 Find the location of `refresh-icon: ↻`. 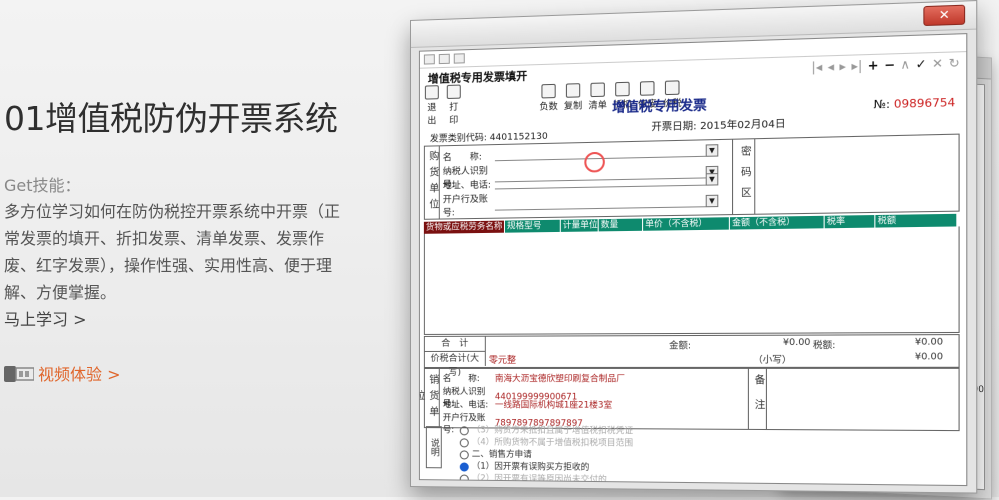

refresh-icon: ↻ is located at coordinates (954, 62).